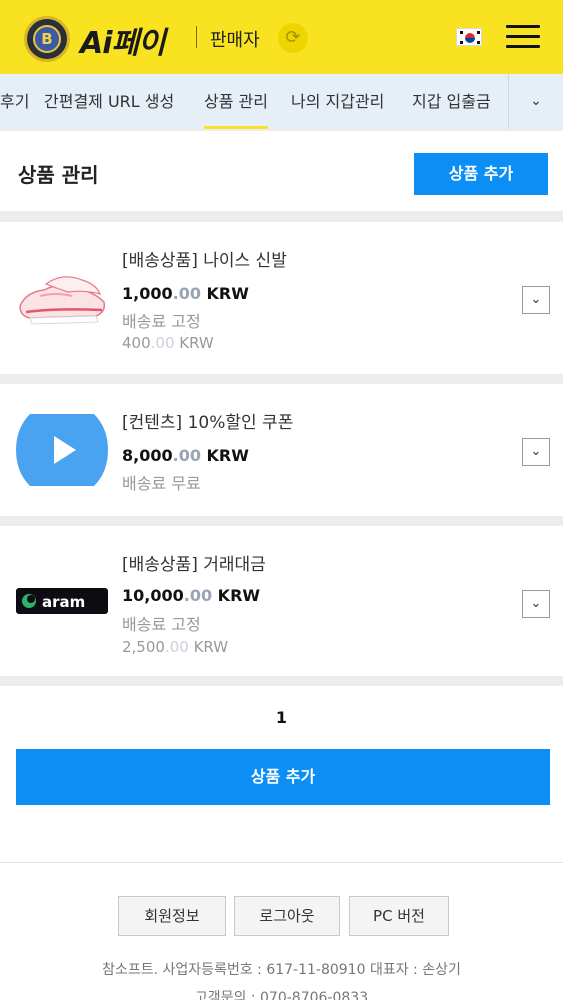 The width and height of the screenshot is (563, 1000). Describe the element at coordinates (281, 171) in the screenshot. I see `page-title-bar: 상품 관리 상품 추가` at that location.